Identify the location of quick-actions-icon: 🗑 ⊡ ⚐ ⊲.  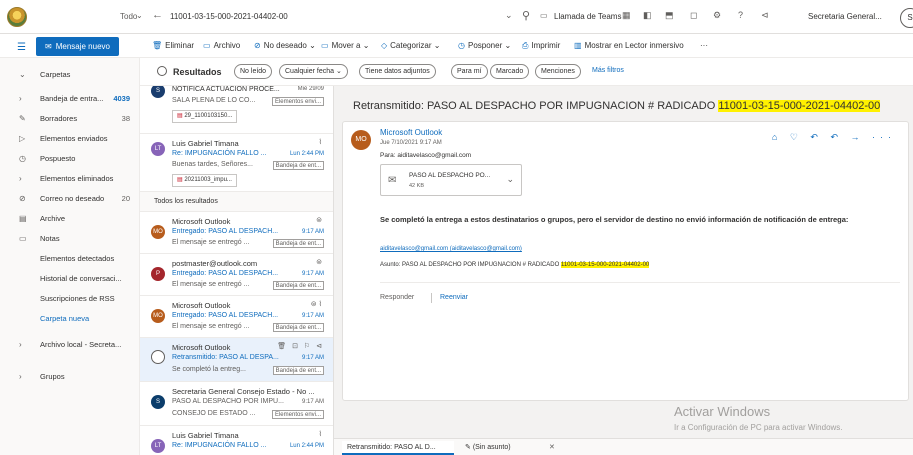
(300, 346).